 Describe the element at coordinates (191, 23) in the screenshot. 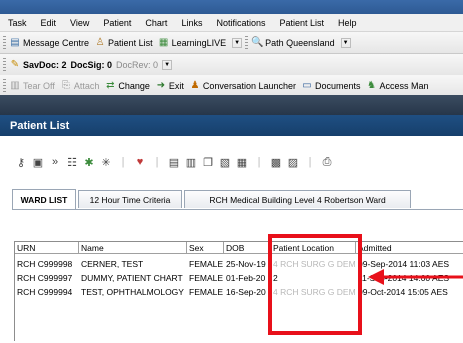

I see `menu-links: Links` at that location.